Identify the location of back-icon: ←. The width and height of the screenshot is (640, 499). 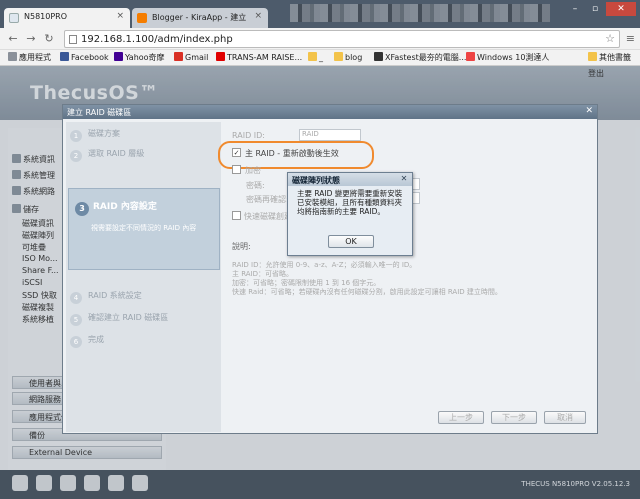
(13, 39).